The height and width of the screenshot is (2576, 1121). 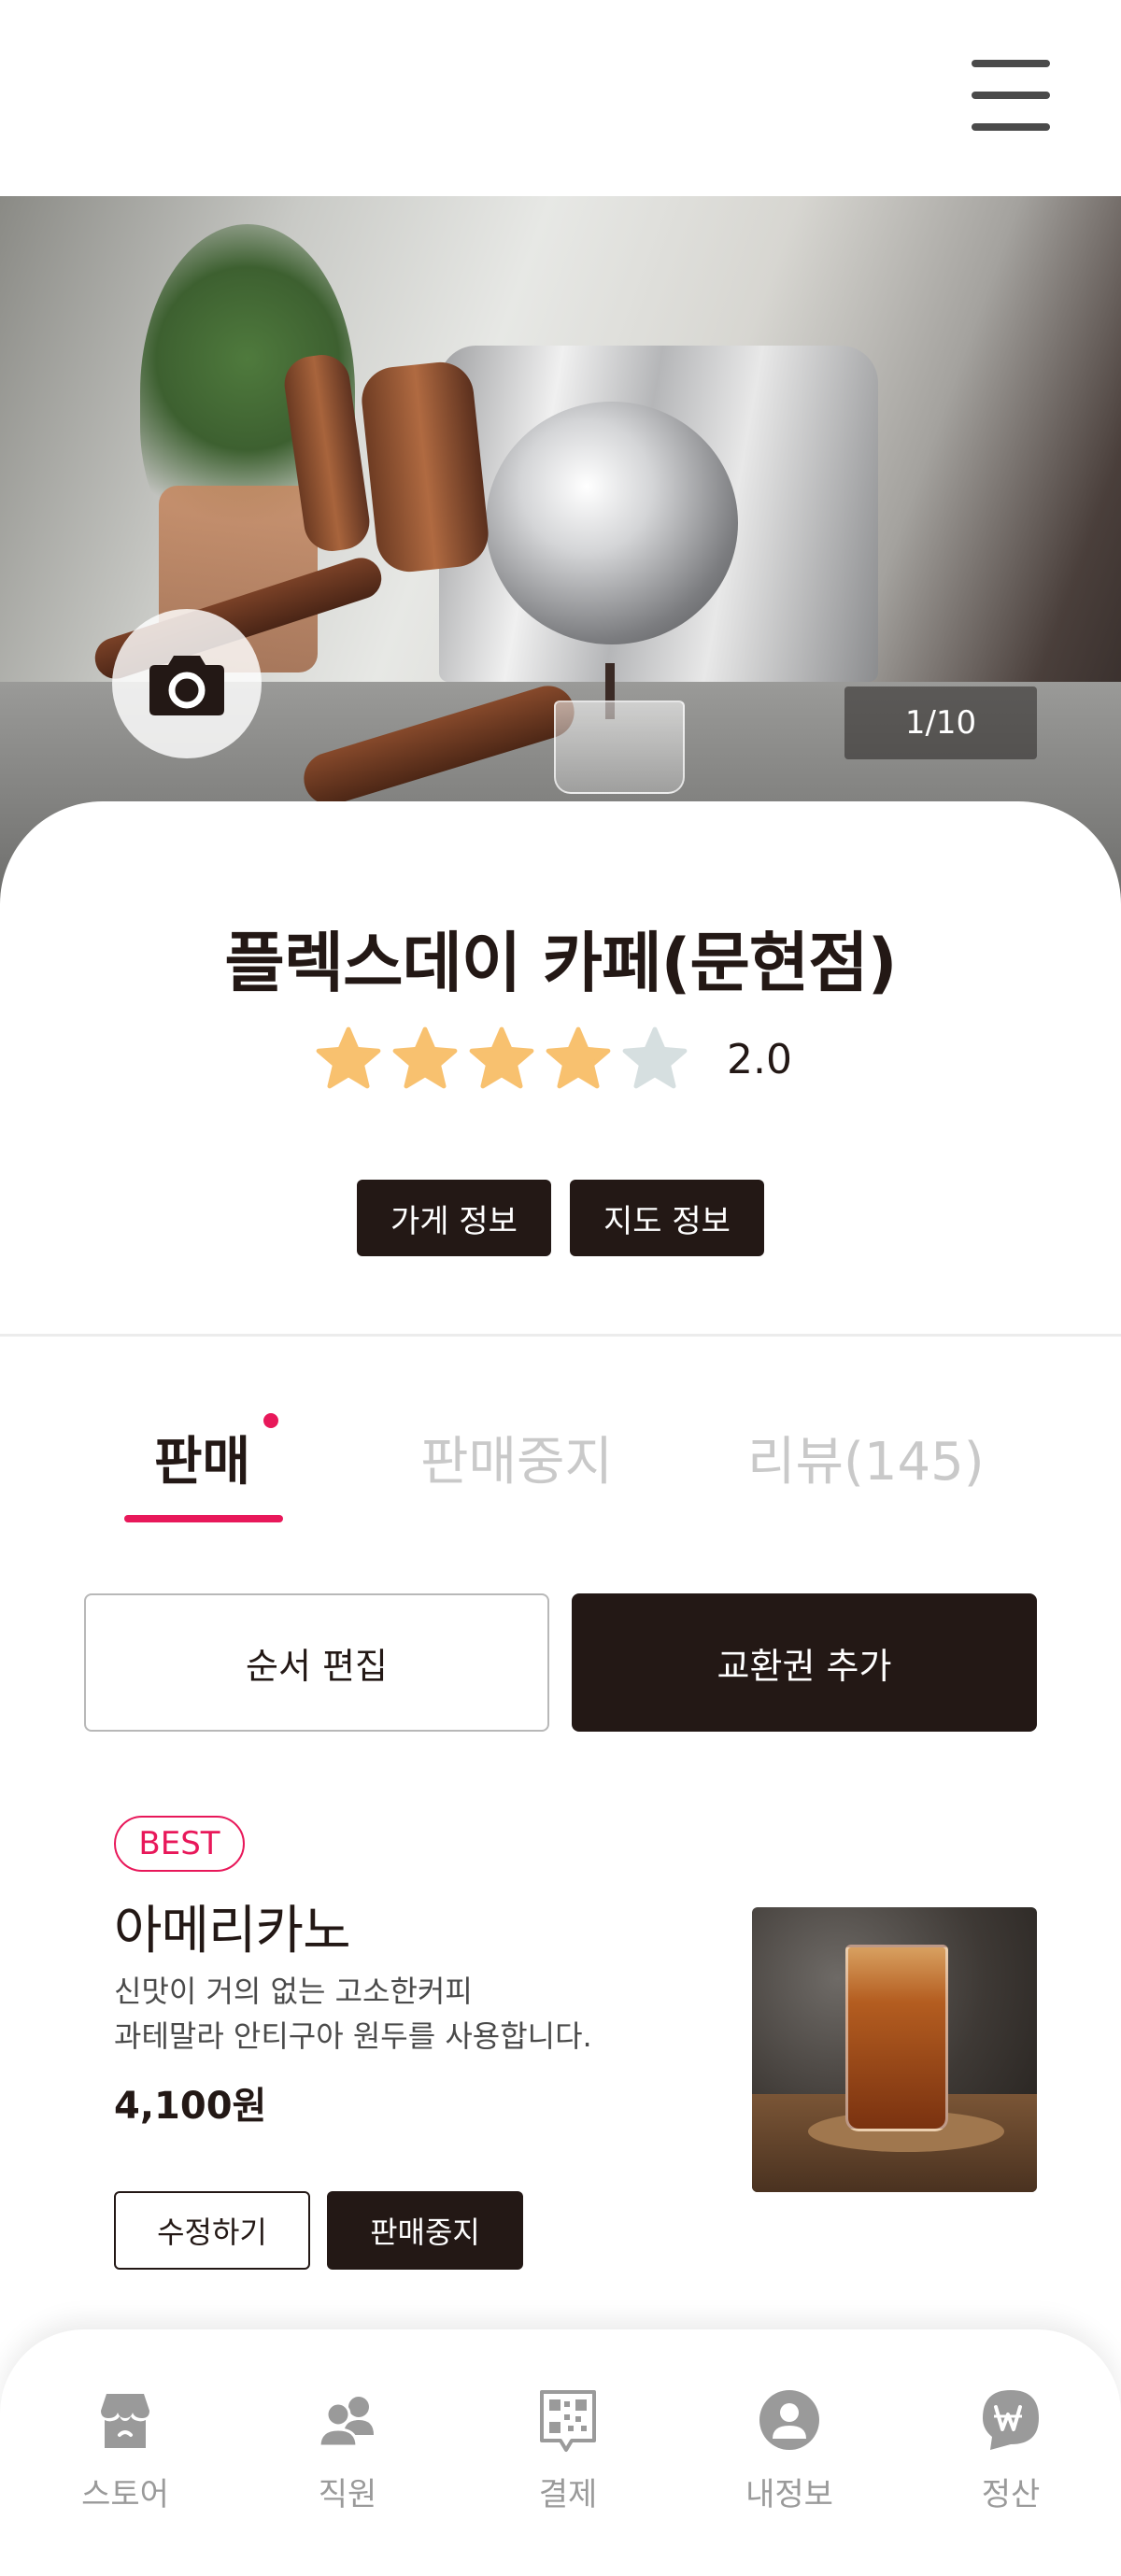 I want to click on menu-item-description-line: 신맛이 거의 없는 고소한커피, so click(x=293, y=1991).